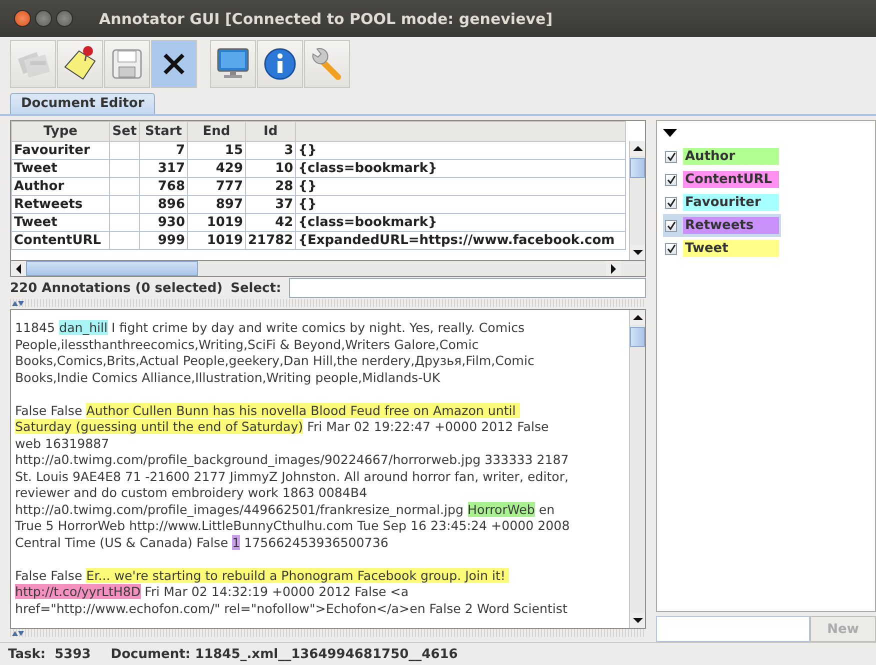 Image resolution: width=876 pixels, height=665 pixels. What do you see at coordinates (670, 133) in the screenshot?
I see `collapse-triangle-icon` at bounding box center [670, 133].